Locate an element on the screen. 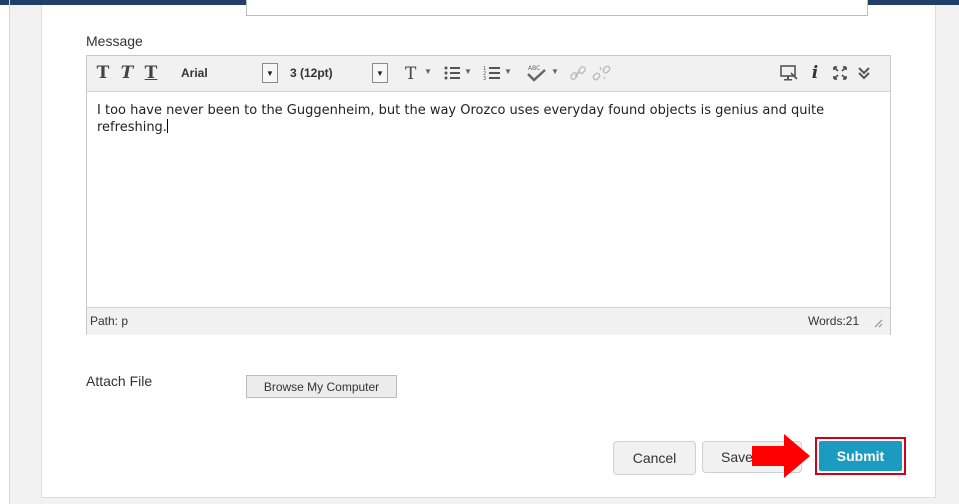  editor-status-bar: Path: p Words:21 is located at coordinates (488, 321).